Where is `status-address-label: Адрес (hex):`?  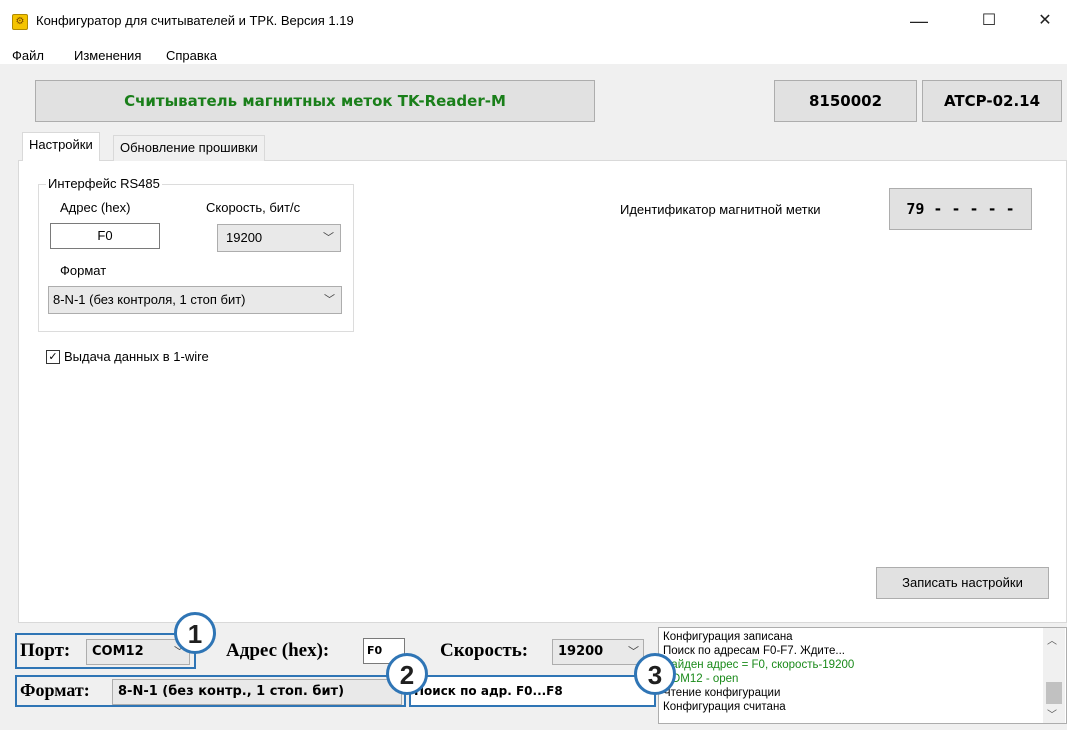
status-address-label: Адрес (hex): is located at coordinates (278, 650).